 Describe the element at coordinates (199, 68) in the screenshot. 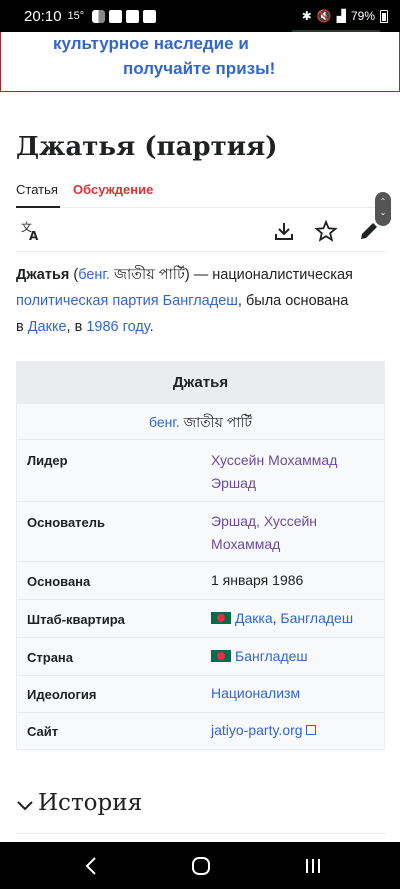

I see `banner-line-2: получайте призы!` at that location.